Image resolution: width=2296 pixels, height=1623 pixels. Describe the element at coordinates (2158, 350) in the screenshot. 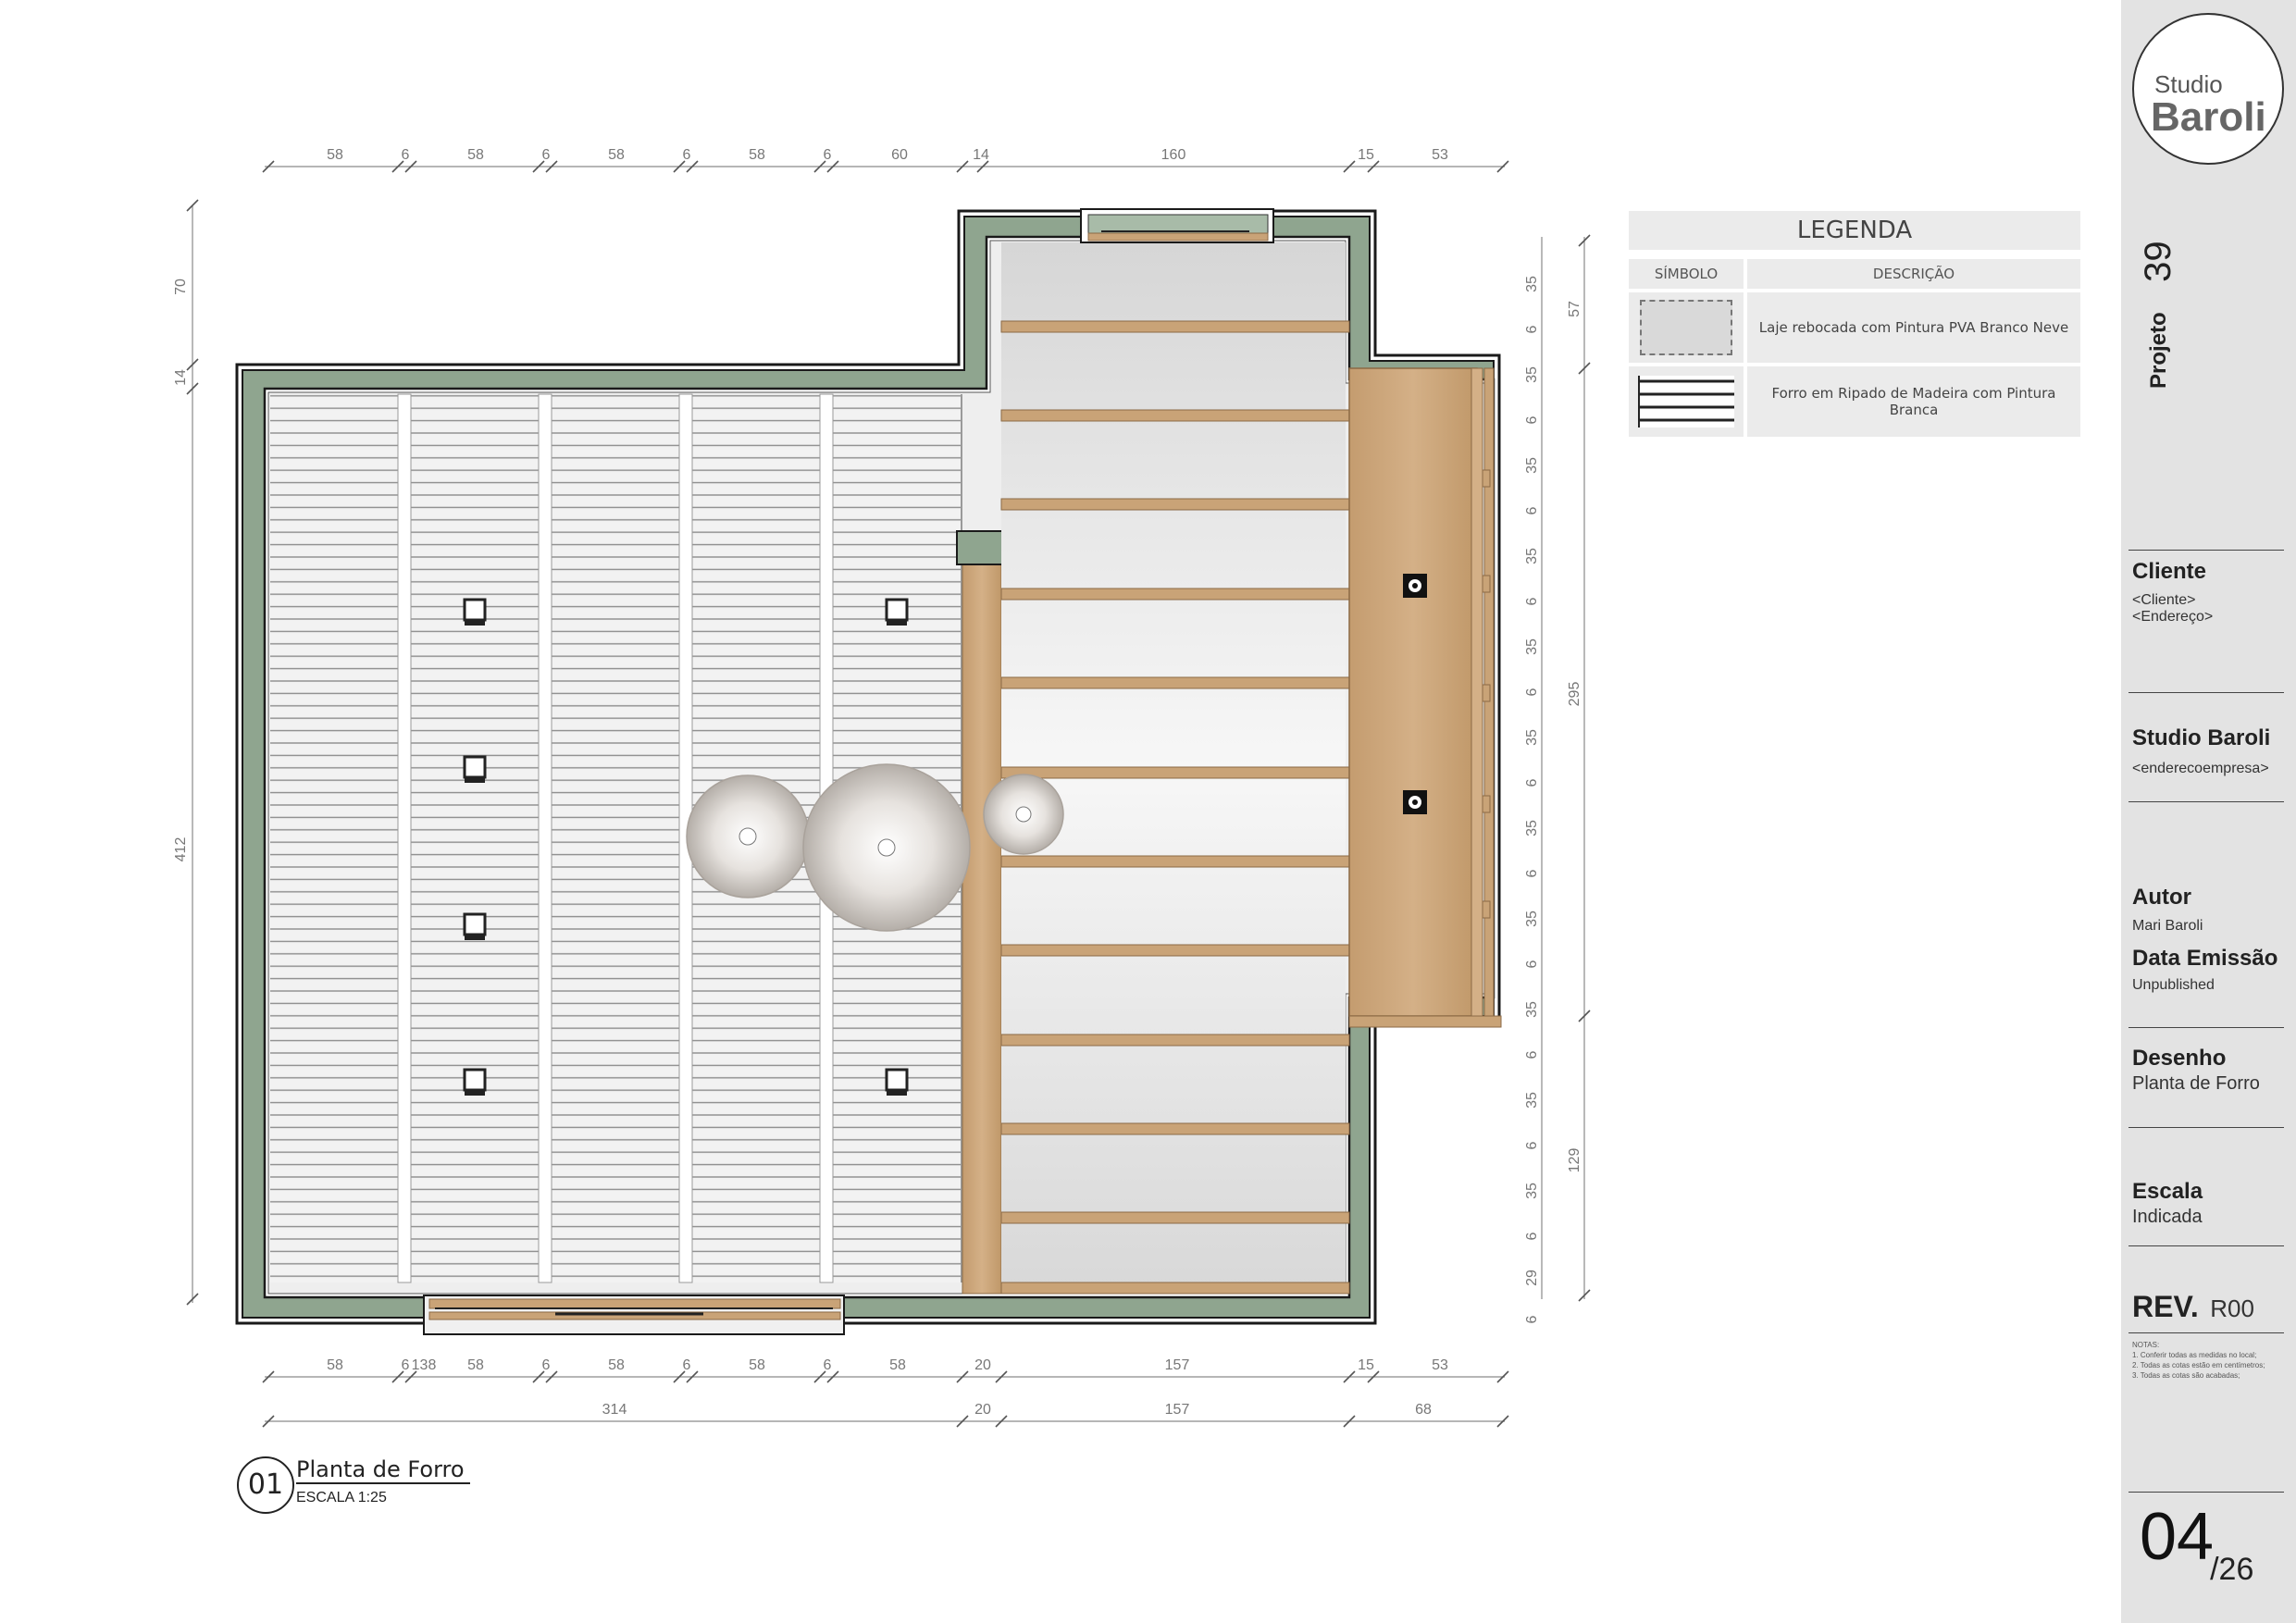

I see `project-label: Projeto` at that location.